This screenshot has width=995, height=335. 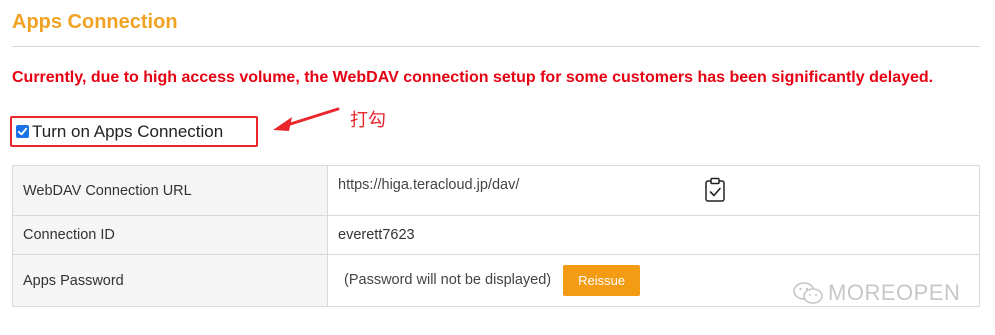 What do you see at coordinates (653, 190) in the screenshot?
I see `webdav-url-cell: https://higa.teracloud.jp/dav/` at bounding box center [653, 190].